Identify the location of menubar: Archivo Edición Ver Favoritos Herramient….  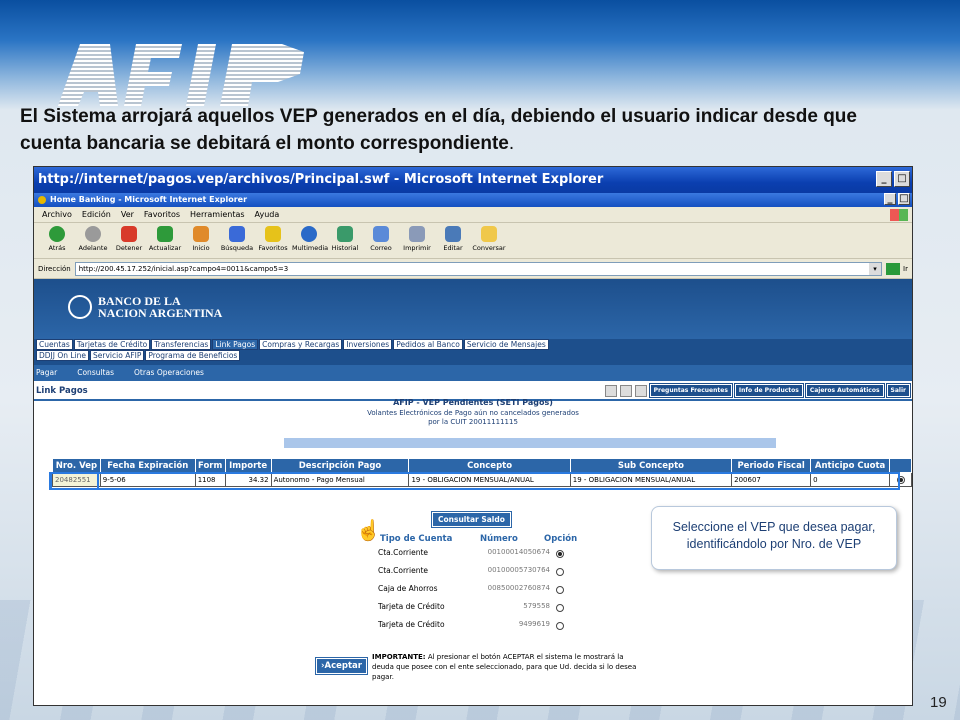
(473, 215).